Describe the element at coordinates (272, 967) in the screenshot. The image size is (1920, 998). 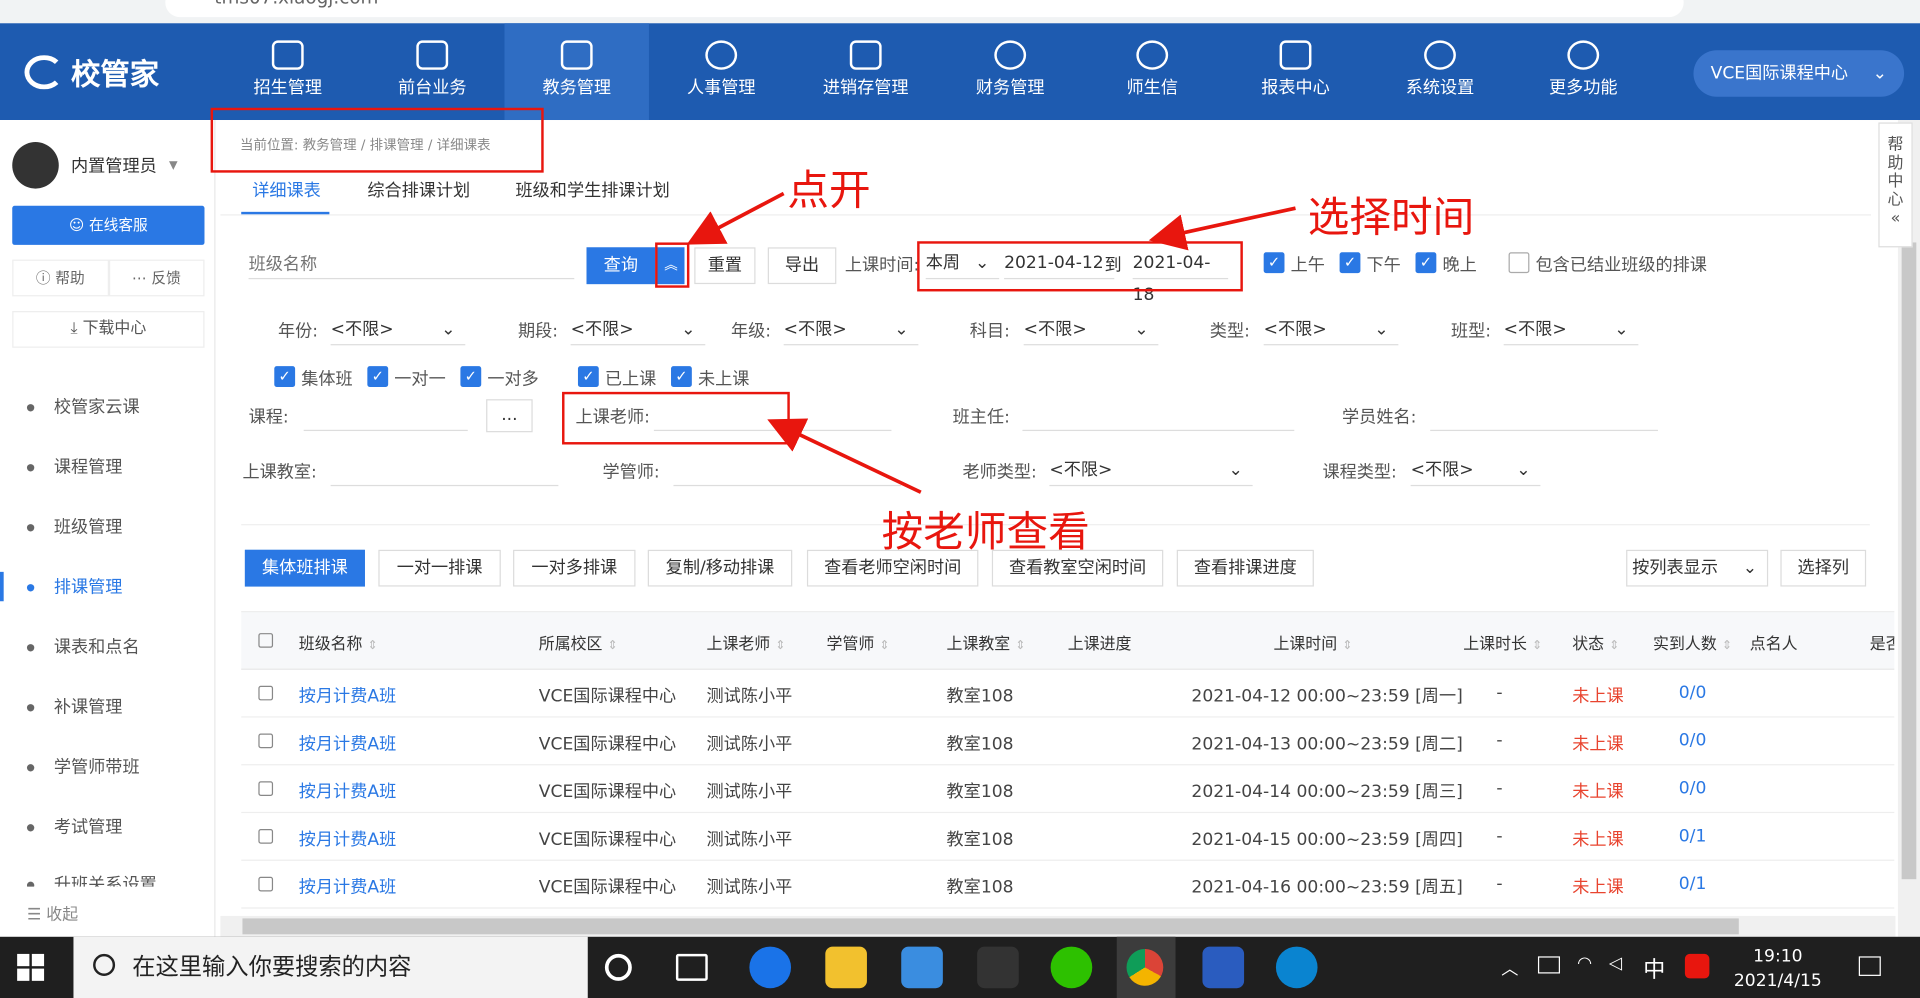
I see `search-placeholder: 在这里输入你要搜索的内容` at that location.